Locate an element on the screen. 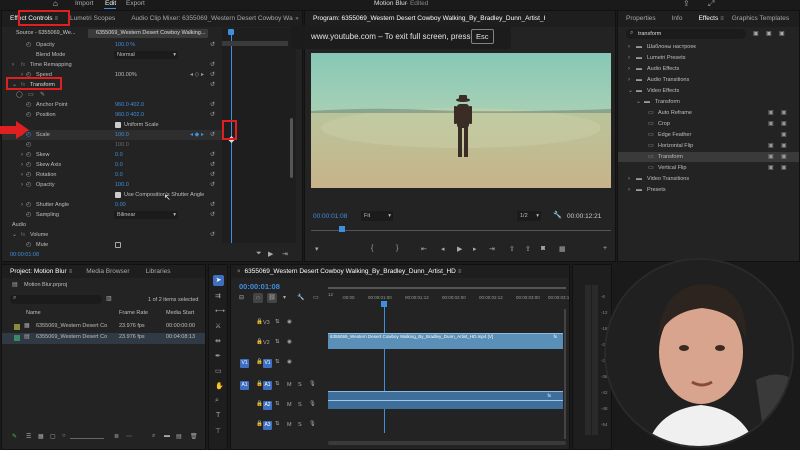 The image size is (800, 450). col-name: Name is located at coordinates (33, 313).